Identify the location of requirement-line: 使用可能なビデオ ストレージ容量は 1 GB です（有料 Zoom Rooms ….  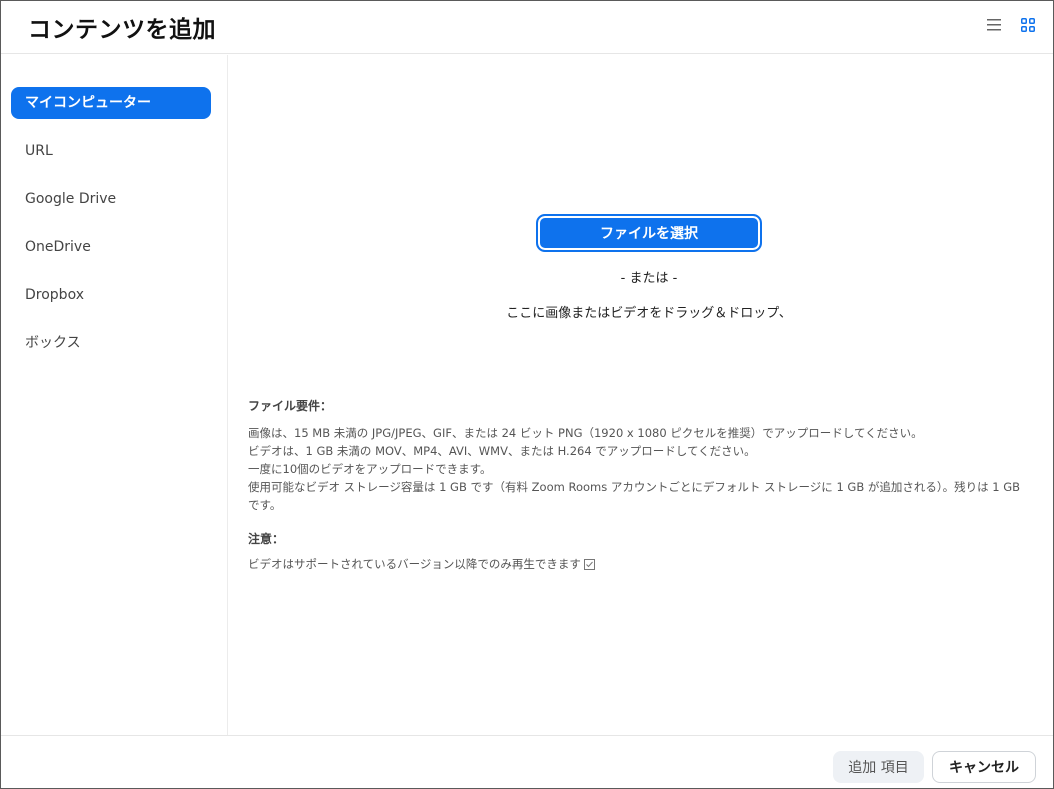
(634, 487).